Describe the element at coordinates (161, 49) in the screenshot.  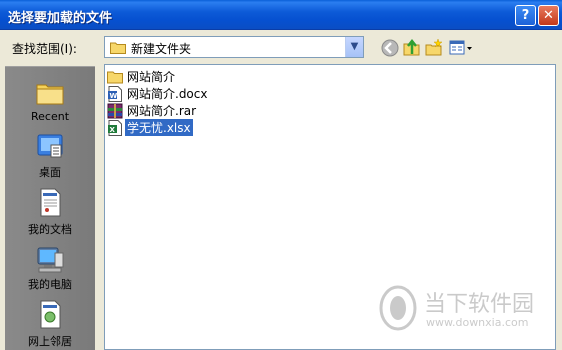
I see `look-in-value: 新建文件夹` at that location.